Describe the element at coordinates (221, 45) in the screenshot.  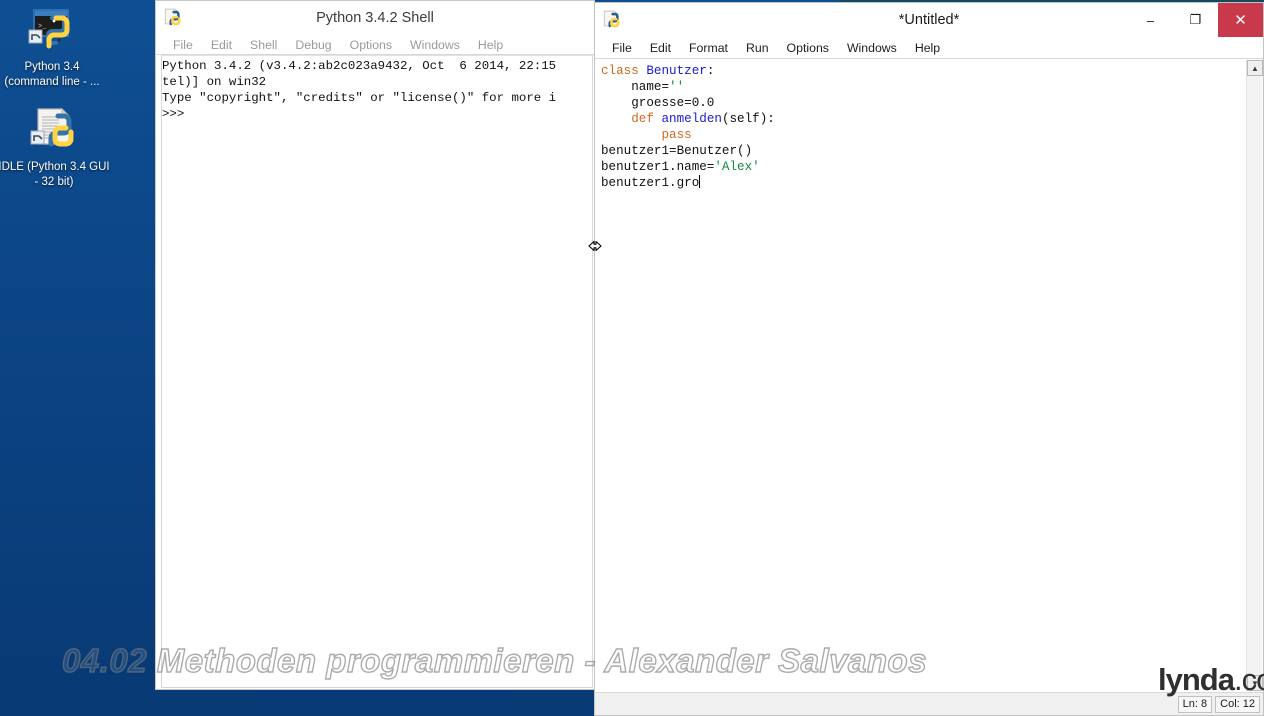
I see `shell-menu-edit: Edit` at that location.